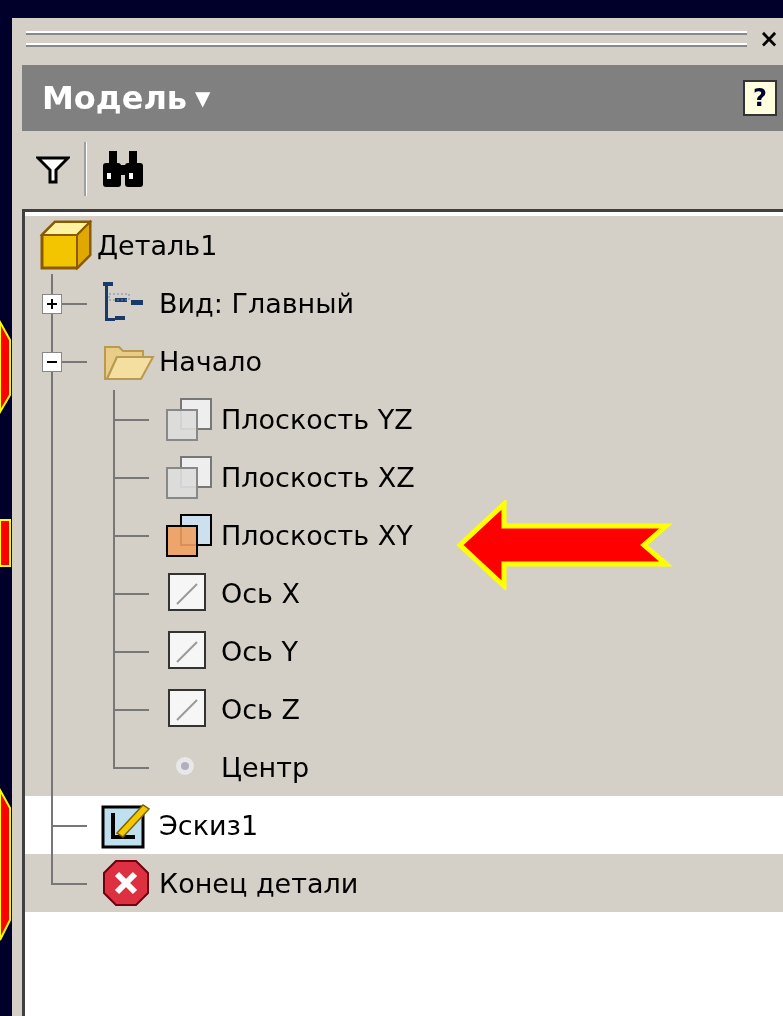 The height and width of the screenshot is (1016, 783). What do you see at coordinates (5, 543) in the screenshot?
I see `arrow` at bounding box center [5, 543].